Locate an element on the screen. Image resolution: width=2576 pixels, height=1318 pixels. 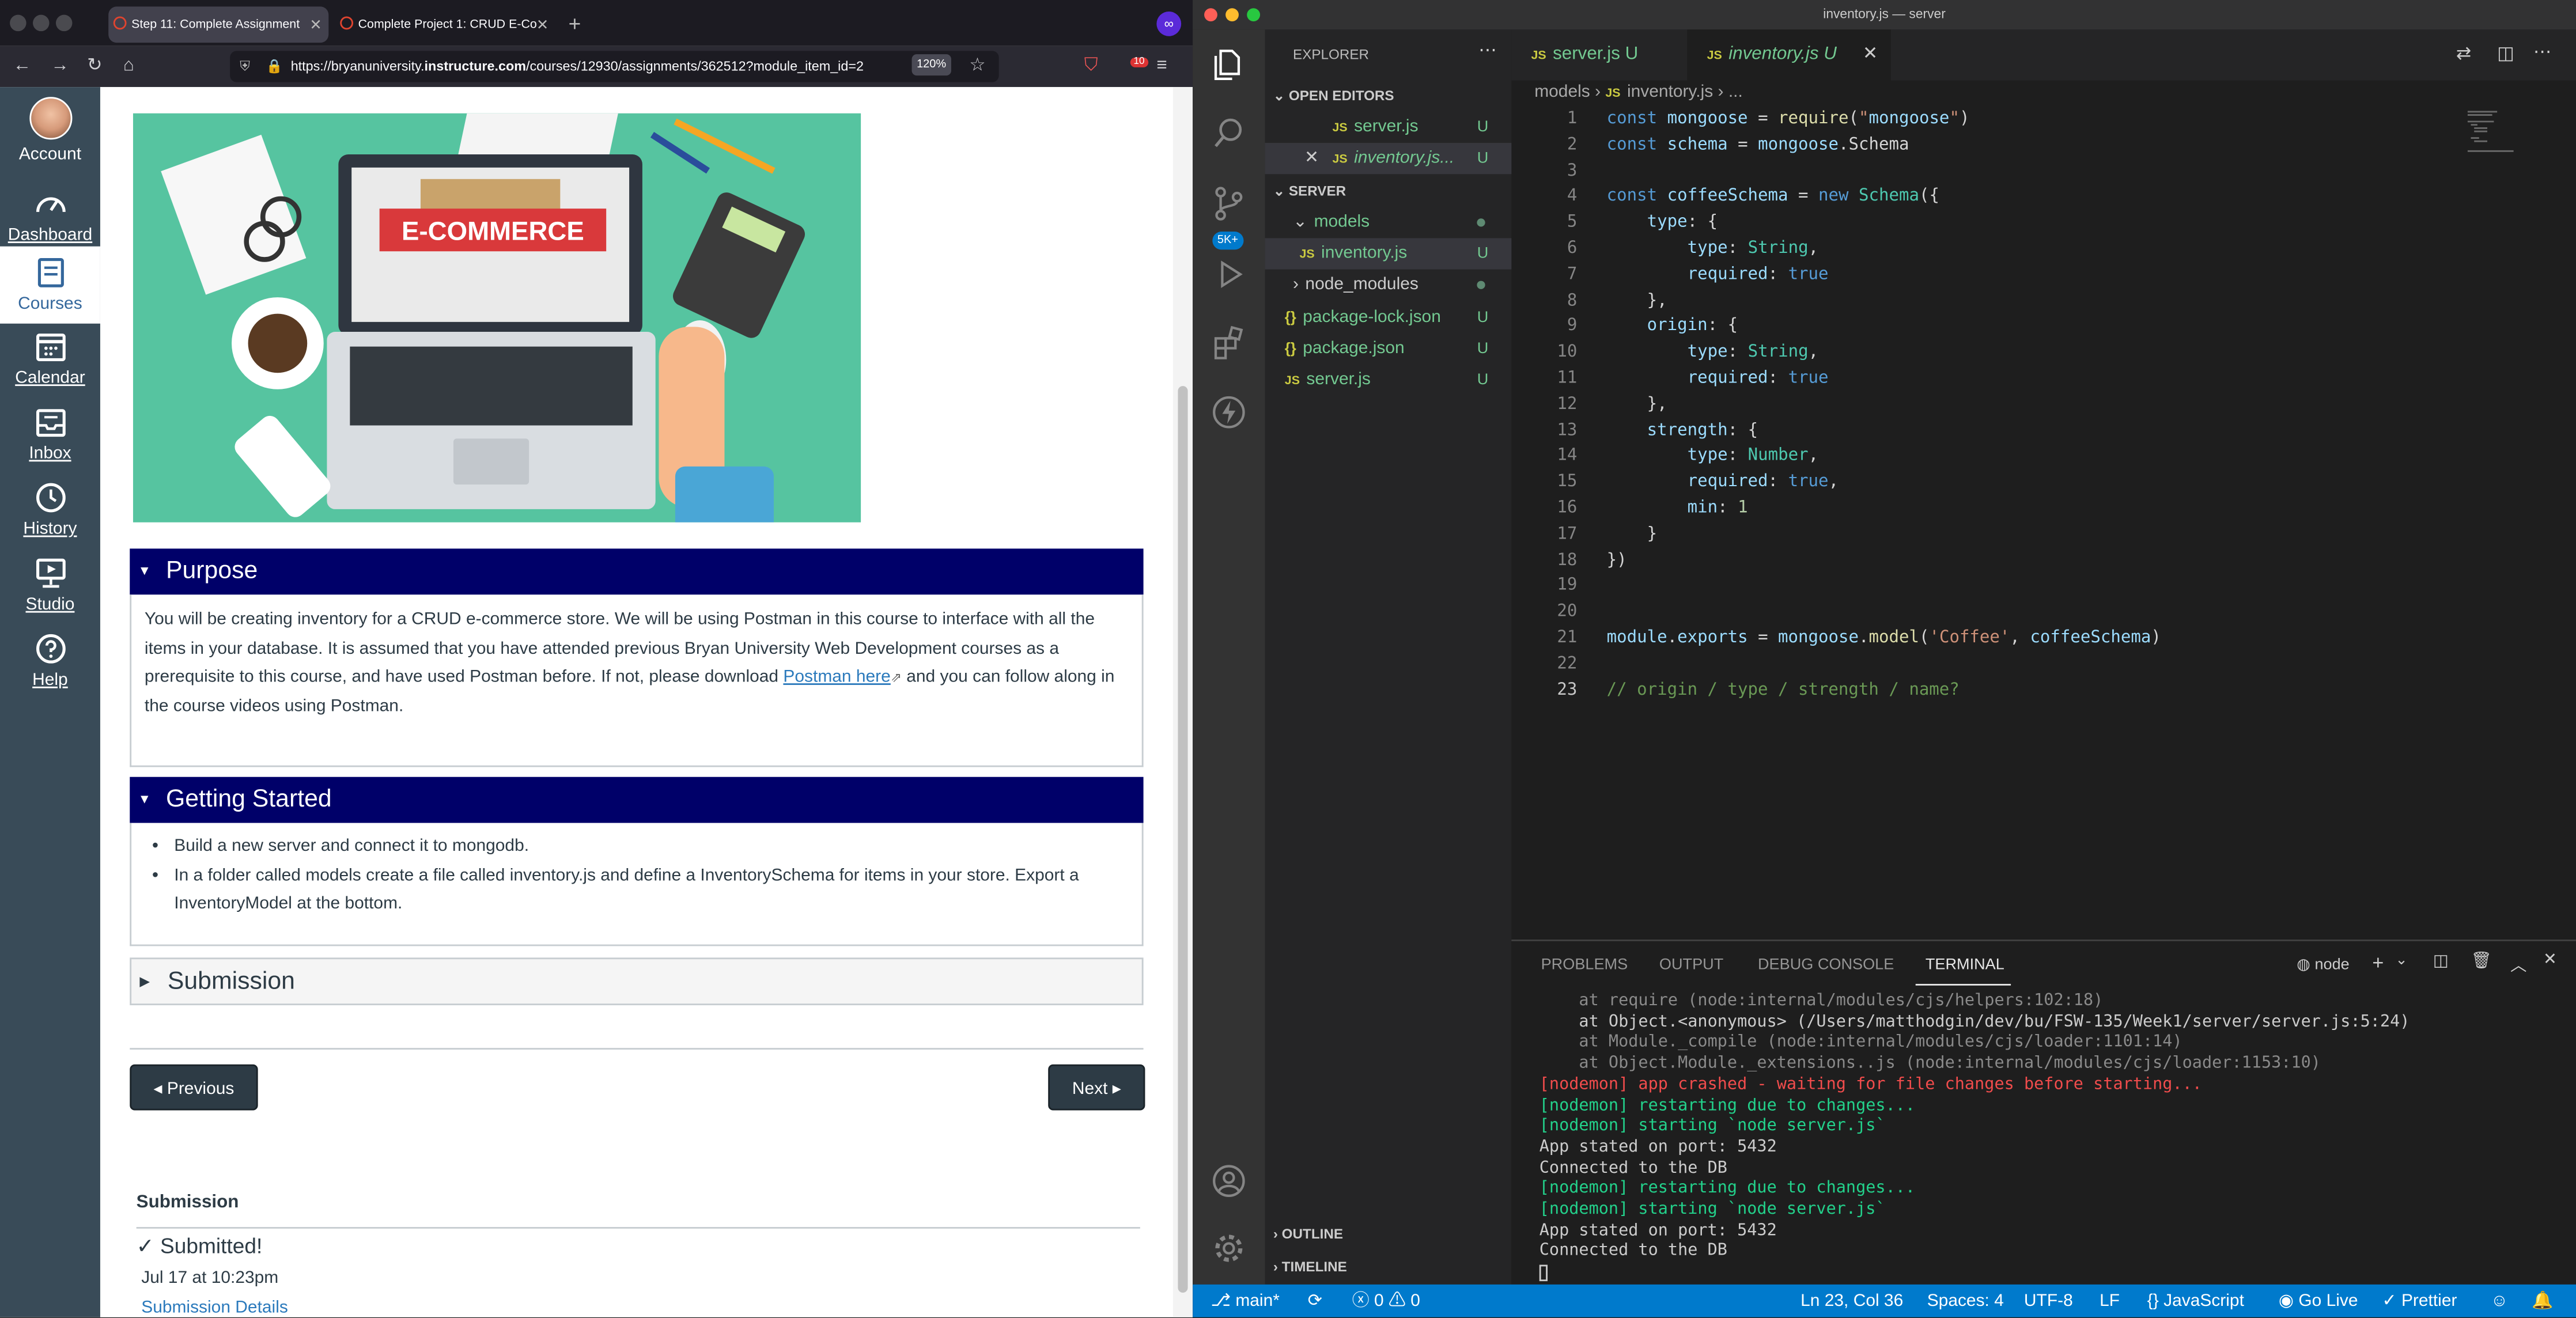
code-line: const schema = mongoose.Schema is located at coordinates (1758, 145).